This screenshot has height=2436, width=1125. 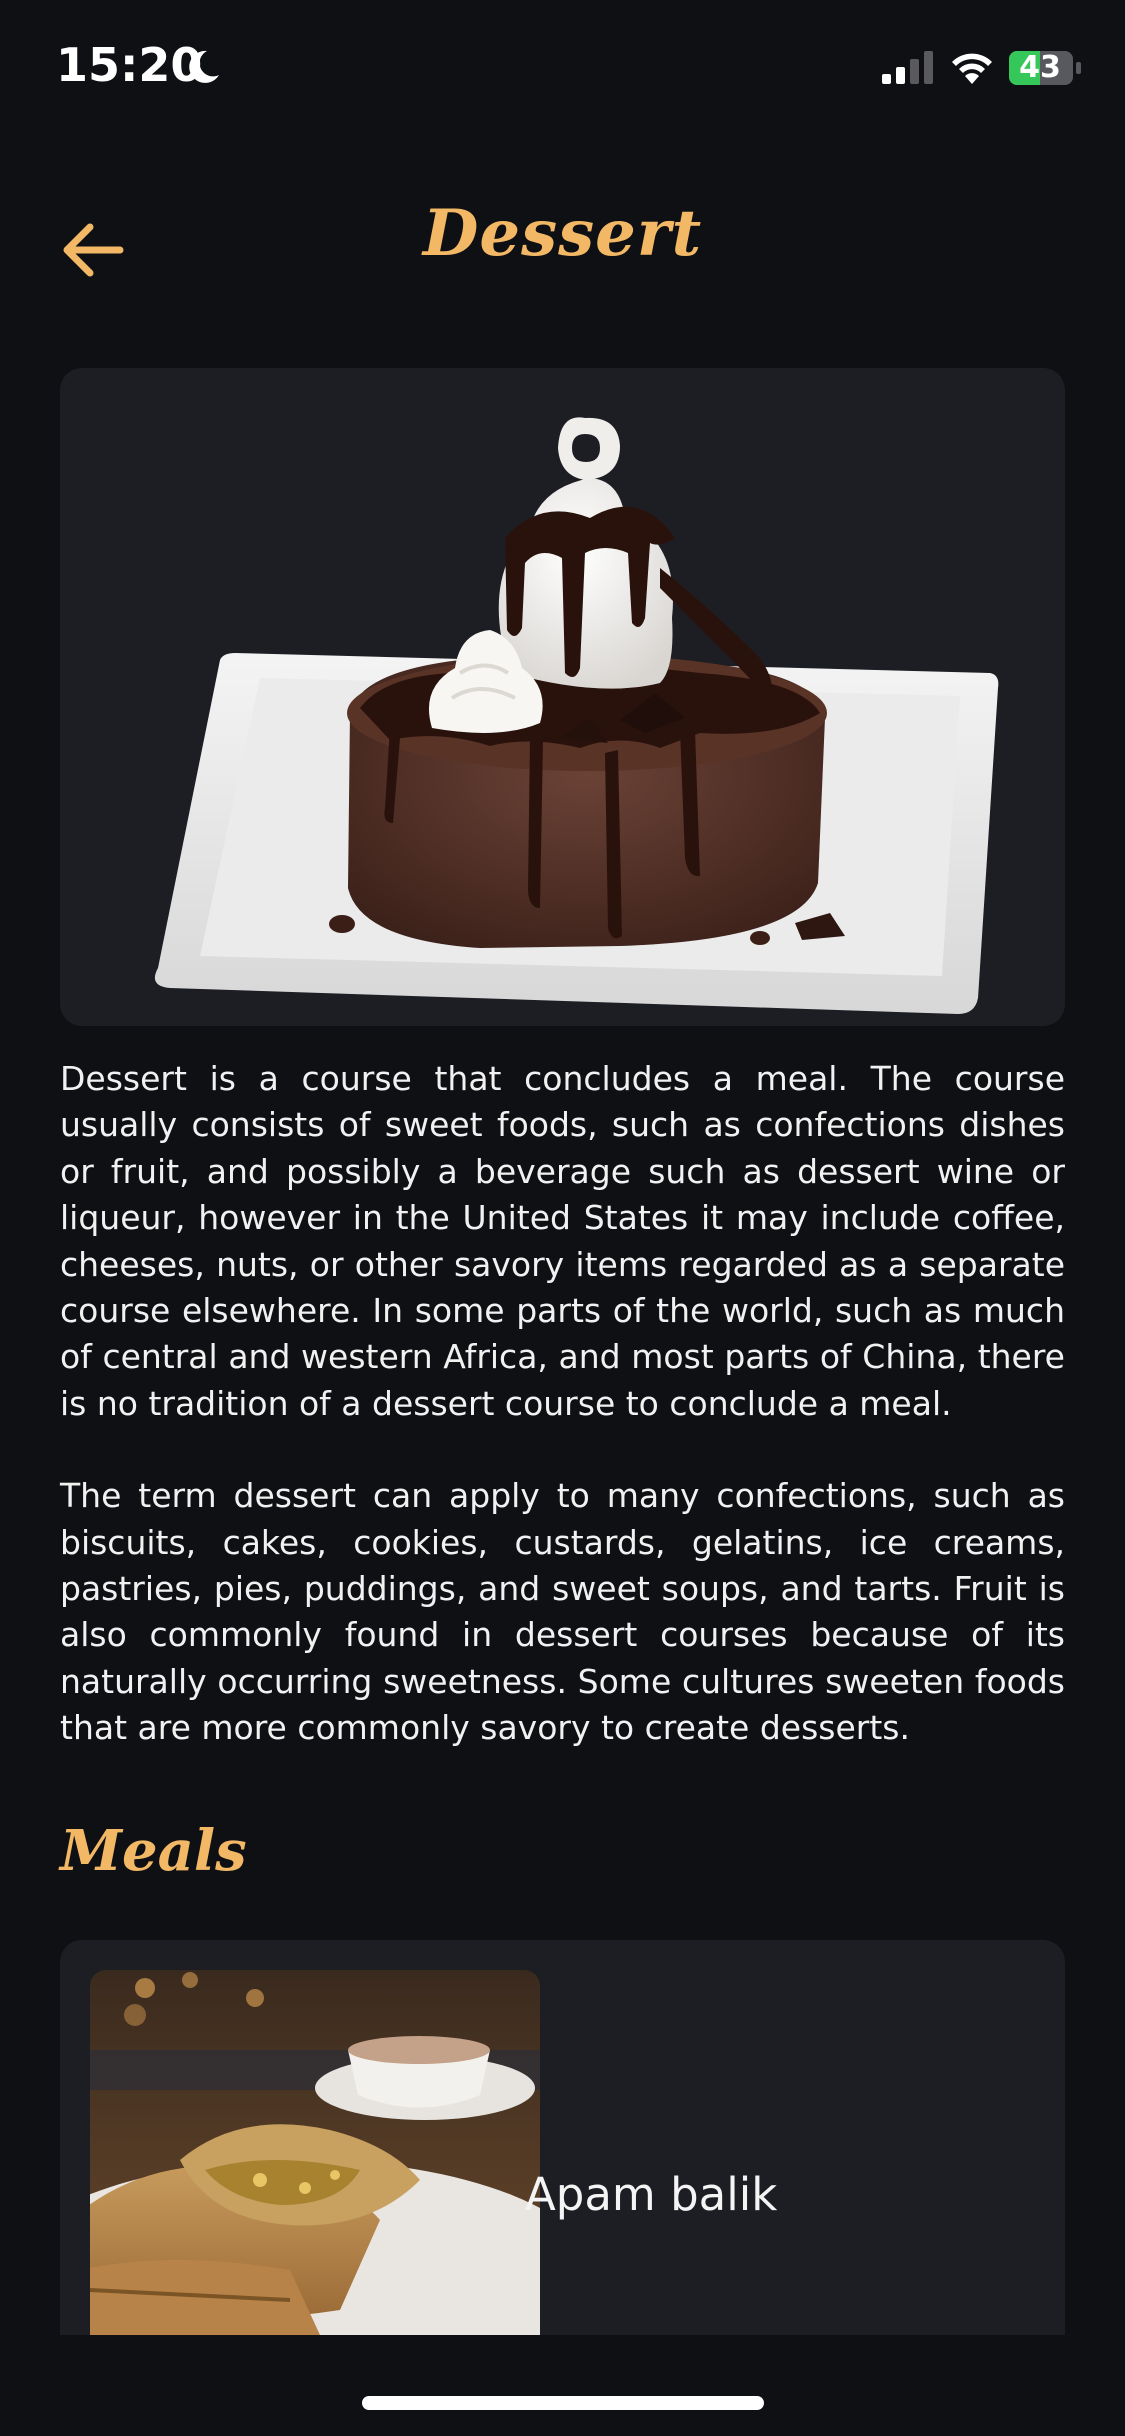 I want to click on meal-image, so click(x=315, y=2152).